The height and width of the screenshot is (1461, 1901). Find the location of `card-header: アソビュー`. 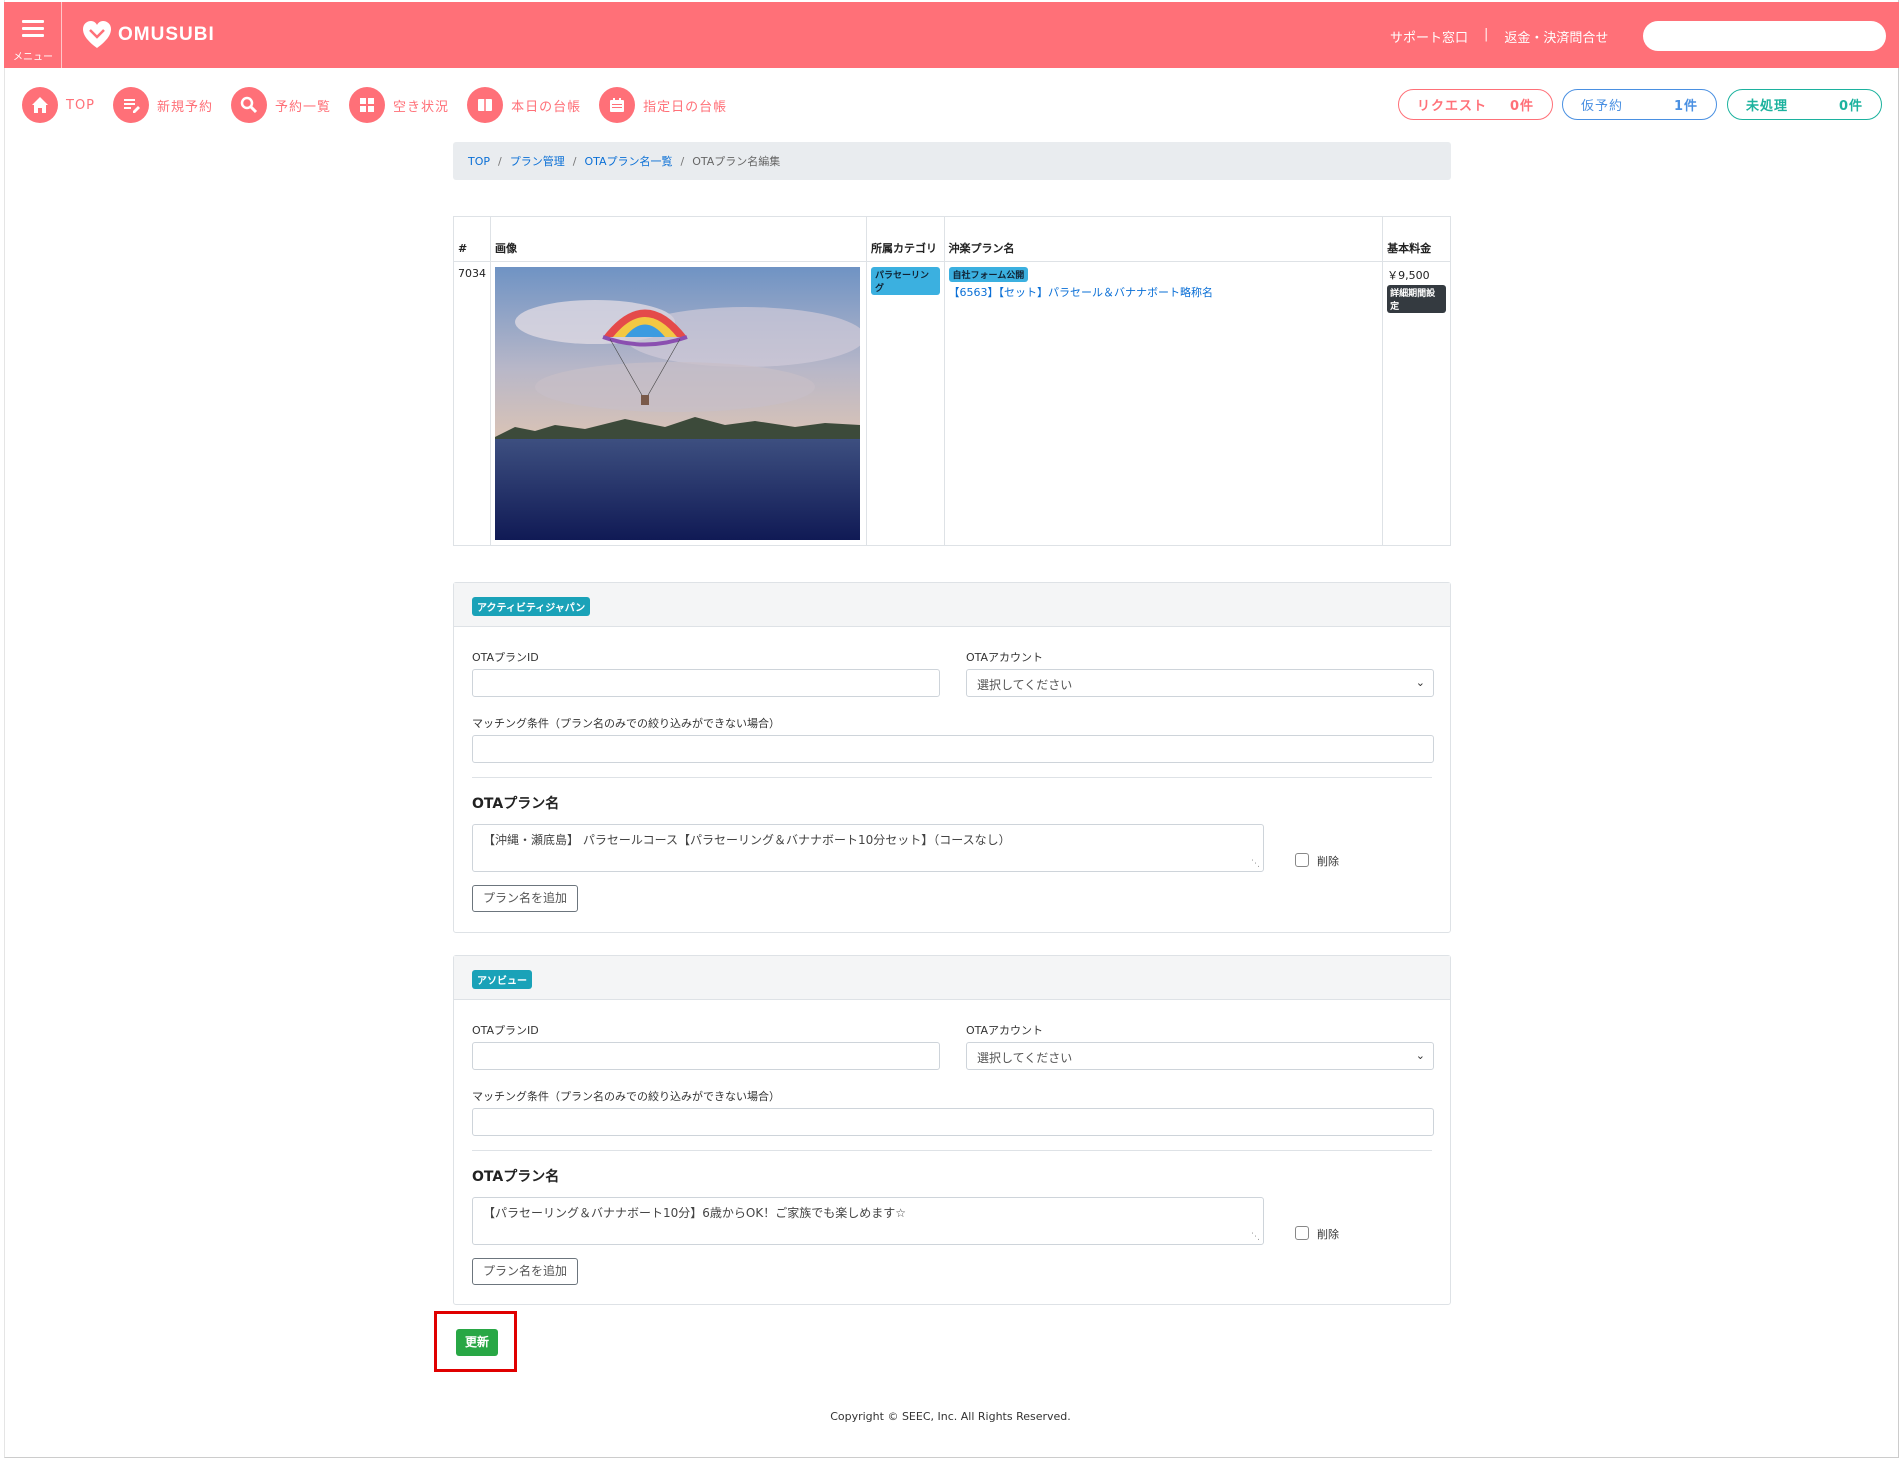

card-header: アソビュー is located at coordinates (952, 978).